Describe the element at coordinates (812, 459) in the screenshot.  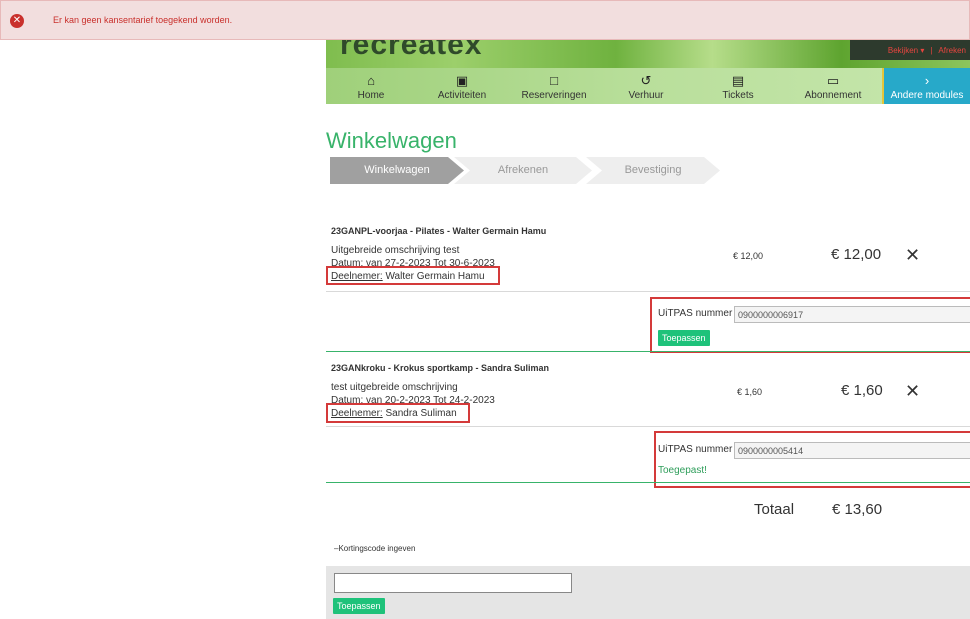
I see `uitpas-highlight` at that location.